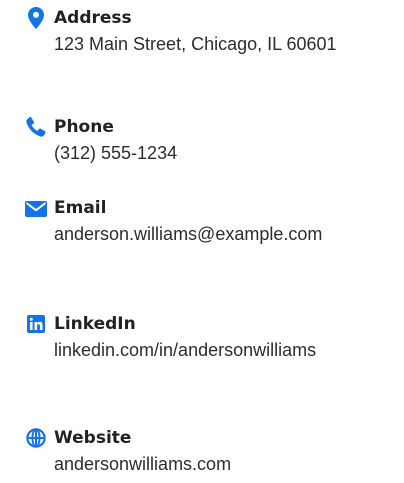 The image size is (404, 483). What do you see at coordinates (93, 438) in the screenshot?
I see `website-label: Website` at bounding box center [93, 438].